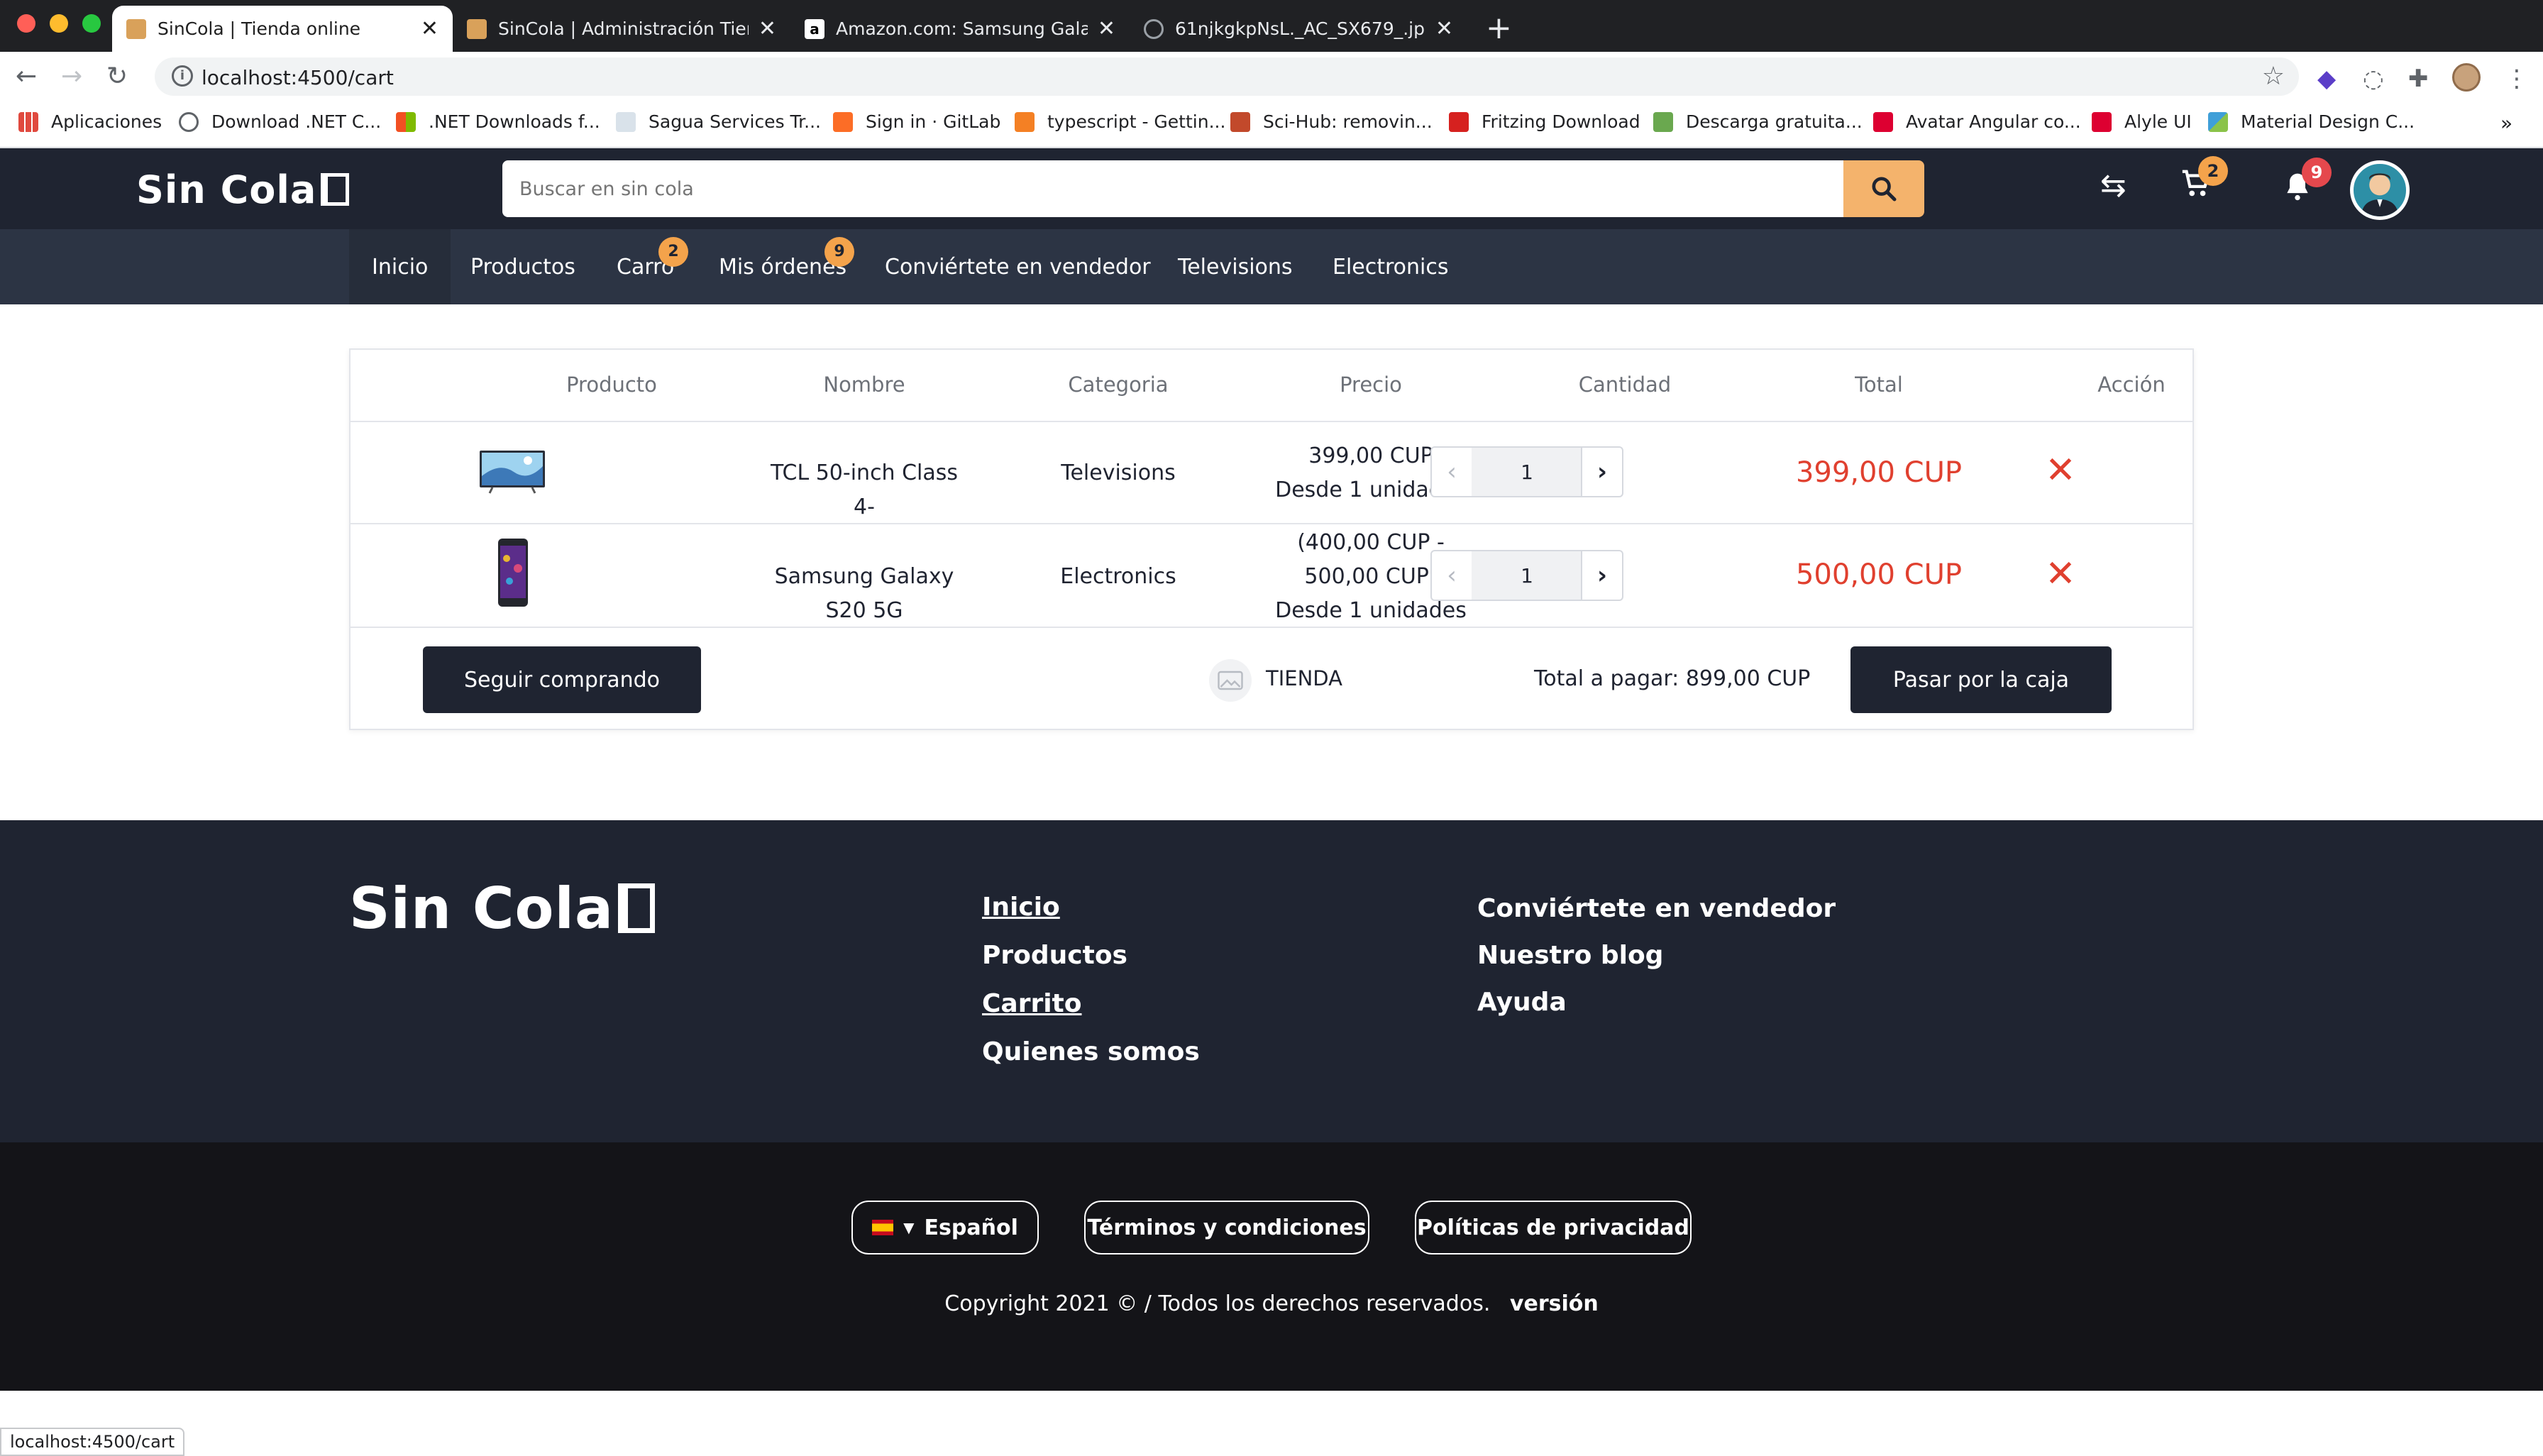 This screenshot has height=1456, width=2543. I want to click on quantity-stepper: ‹ ›, so click(1526, 471).